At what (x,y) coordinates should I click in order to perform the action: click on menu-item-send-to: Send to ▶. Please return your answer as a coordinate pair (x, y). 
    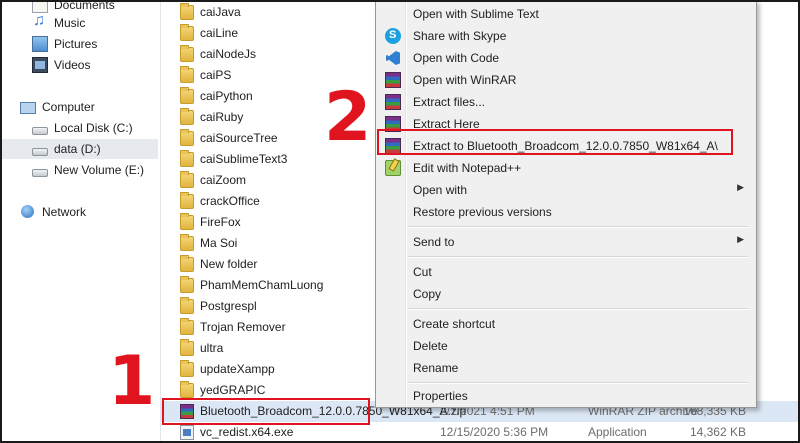
    Looking at the image, I should click on (565, 242).